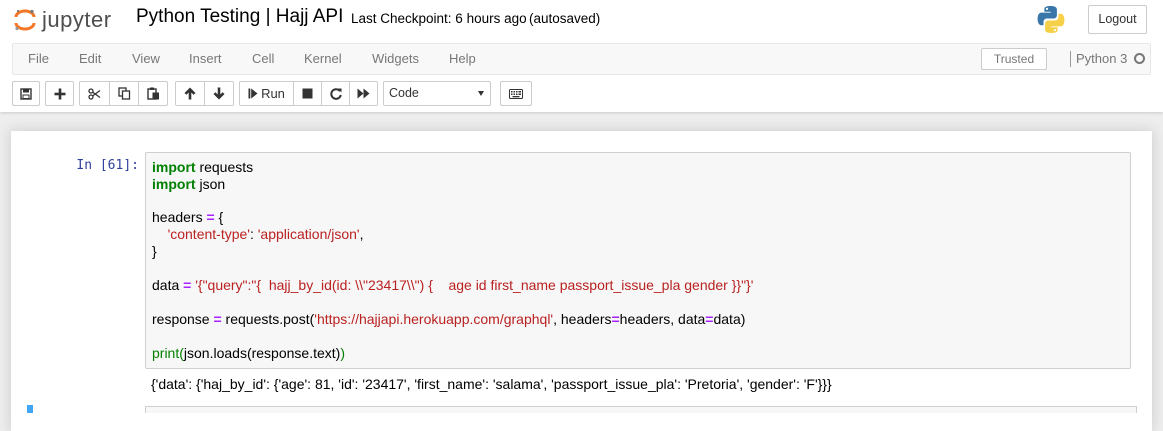 Image resolution: width=1163 pixels, height=431 pixels. I want to click on code-text: }, so click(154, 251).